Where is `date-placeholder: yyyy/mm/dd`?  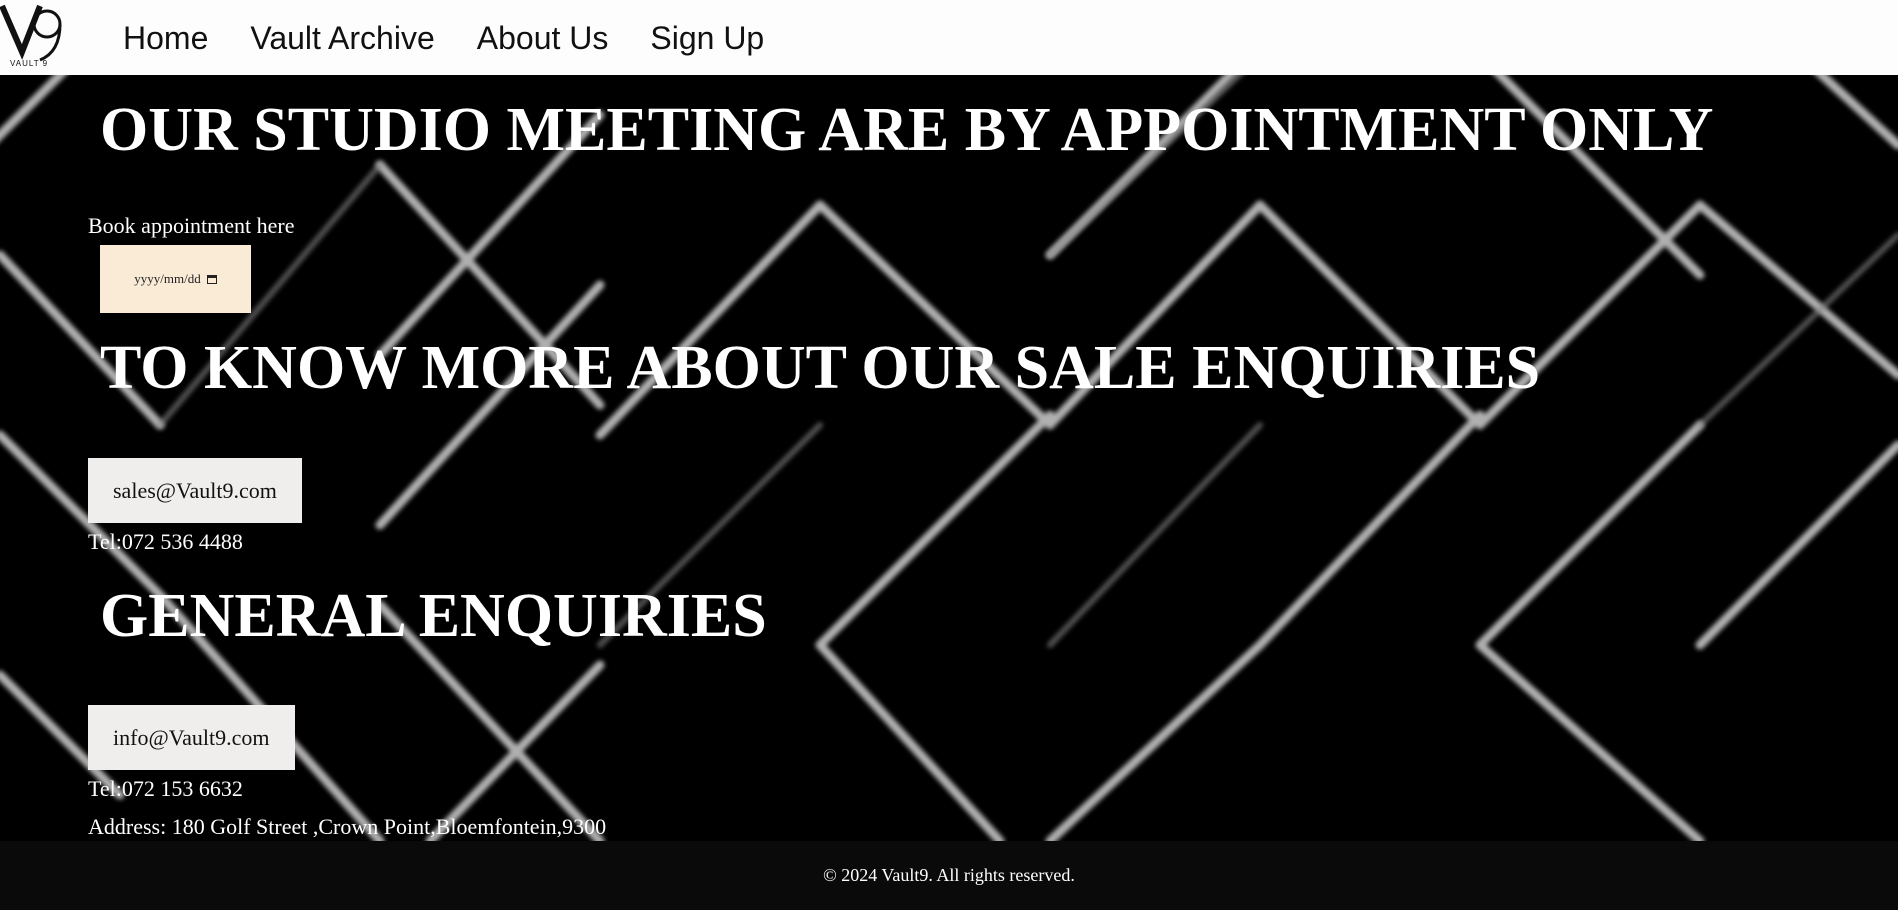
date-placeholder: yyyy/mm/dd is located at coordinates (167, 278).